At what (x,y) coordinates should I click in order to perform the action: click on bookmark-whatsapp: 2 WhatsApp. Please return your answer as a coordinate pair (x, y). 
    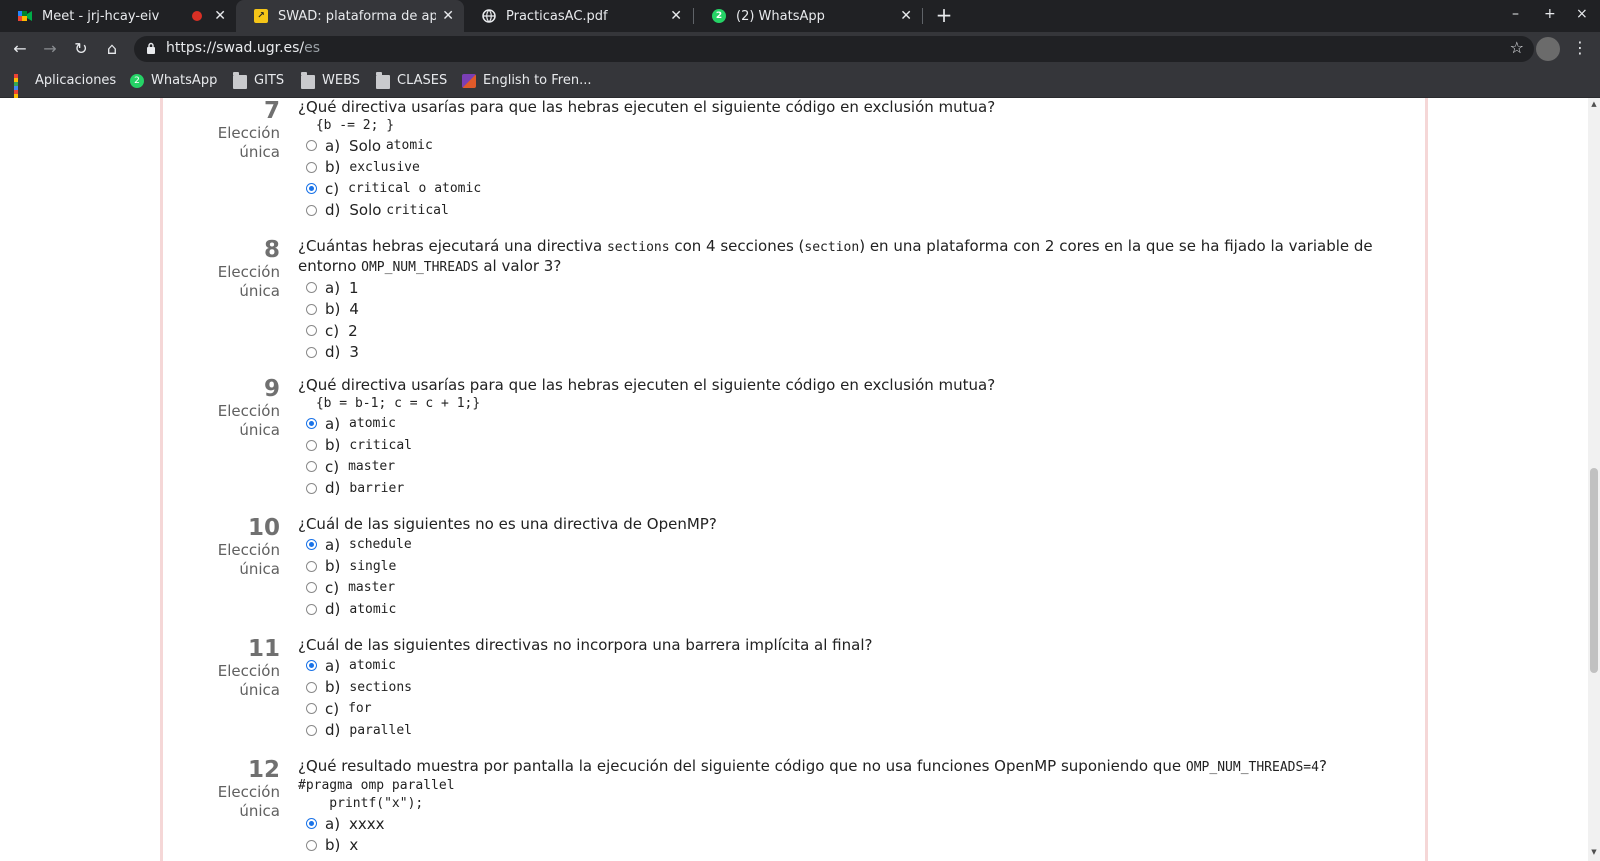
    Looking at the image, I should click on (173, 80).